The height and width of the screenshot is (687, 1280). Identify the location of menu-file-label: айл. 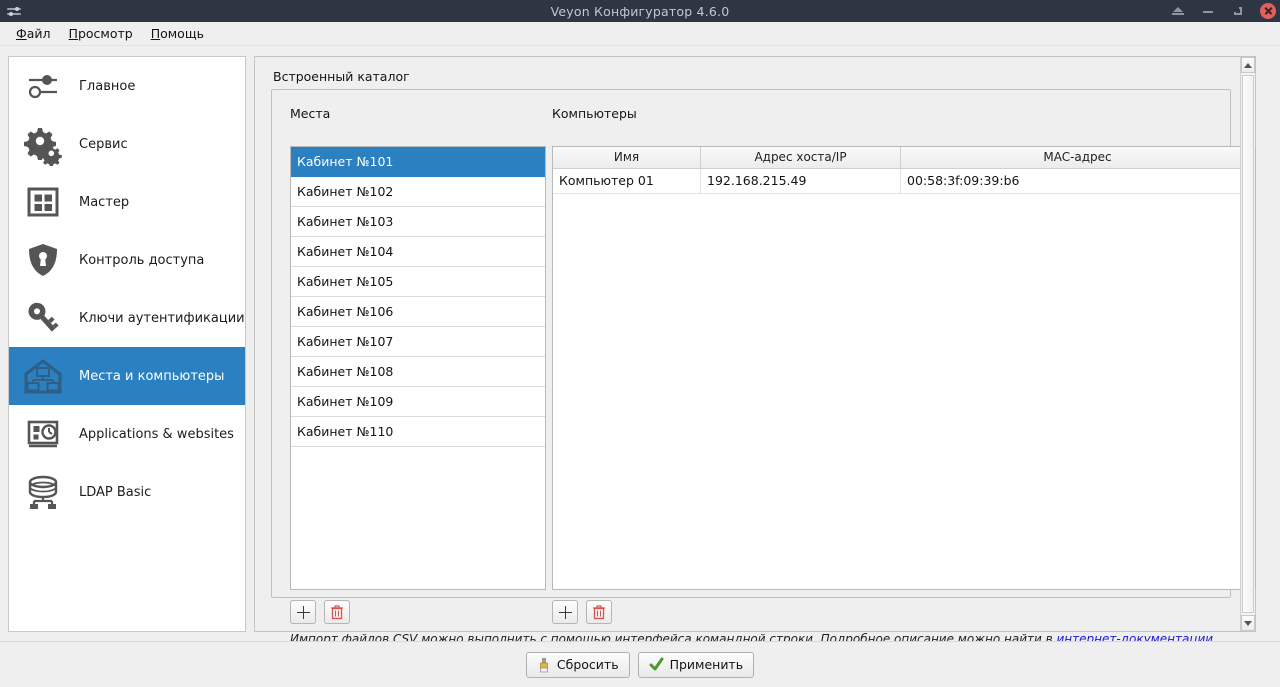
(38, 33).